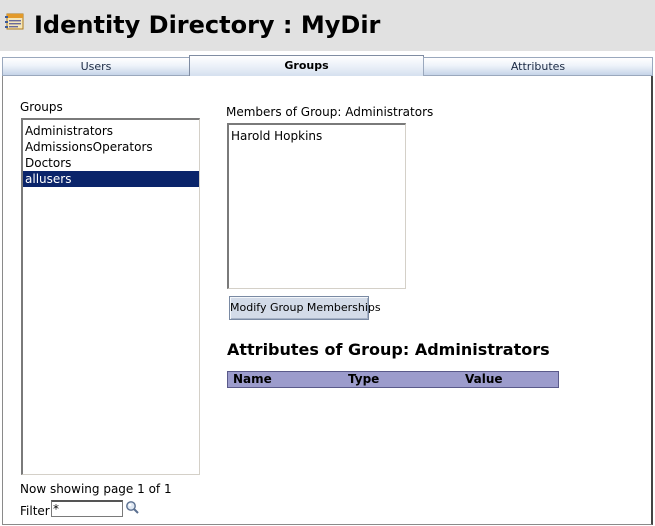 This screenshot has width=655, height=526. Describe the element at coordinates (330, 112) in the screenshot. I see `members-label: Members of Group: Administrators` at that location.